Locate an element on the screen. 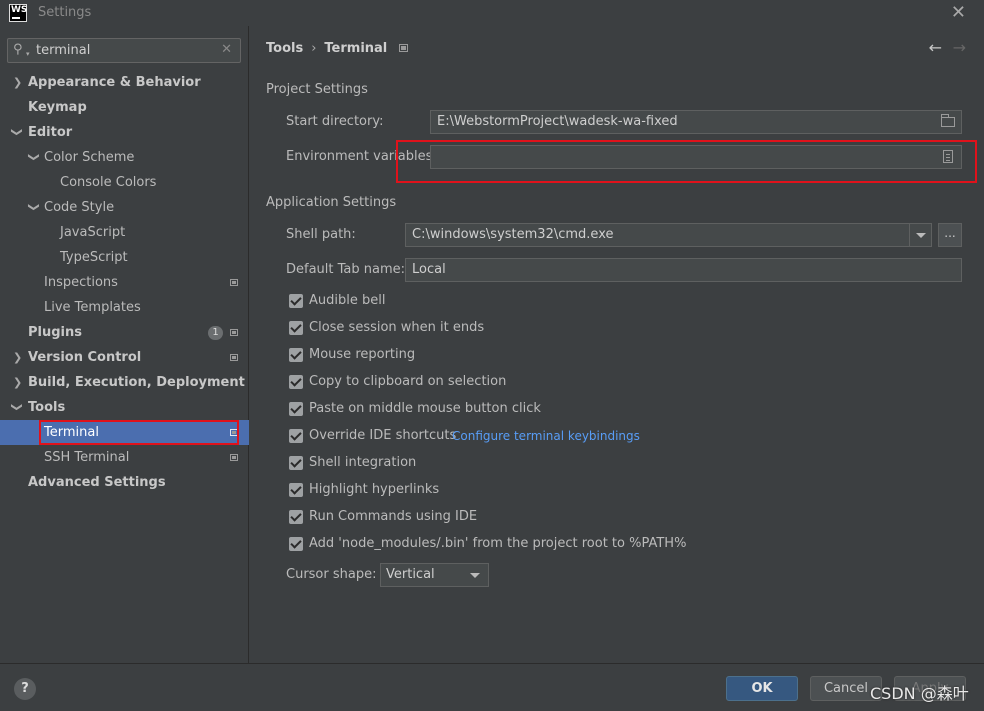 The image size is (984, 711). title-bar: WS Settings ✕ is located at coordinates (492, 13).